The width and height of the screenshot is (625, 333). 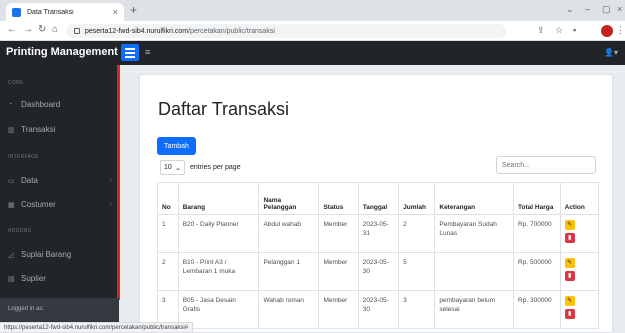 I want to click on cell-barang: B10 - Print A3 / Lembaran 1 muka, so click(x=218, y=271).